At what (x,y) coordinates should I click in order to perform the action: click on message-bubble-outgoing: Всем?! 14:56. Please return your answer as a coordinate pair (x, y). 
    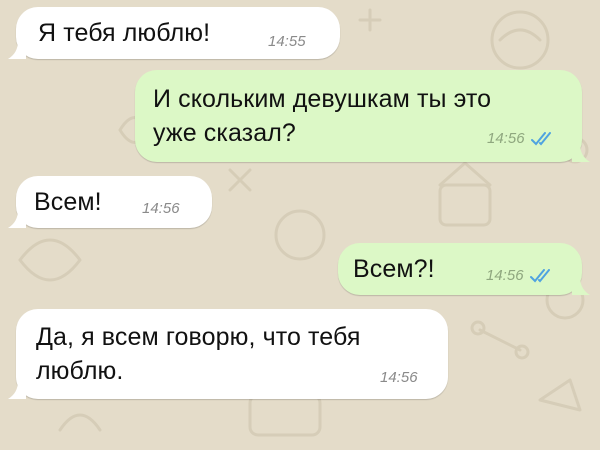
    Looking at the image, I should click on (464, 269).